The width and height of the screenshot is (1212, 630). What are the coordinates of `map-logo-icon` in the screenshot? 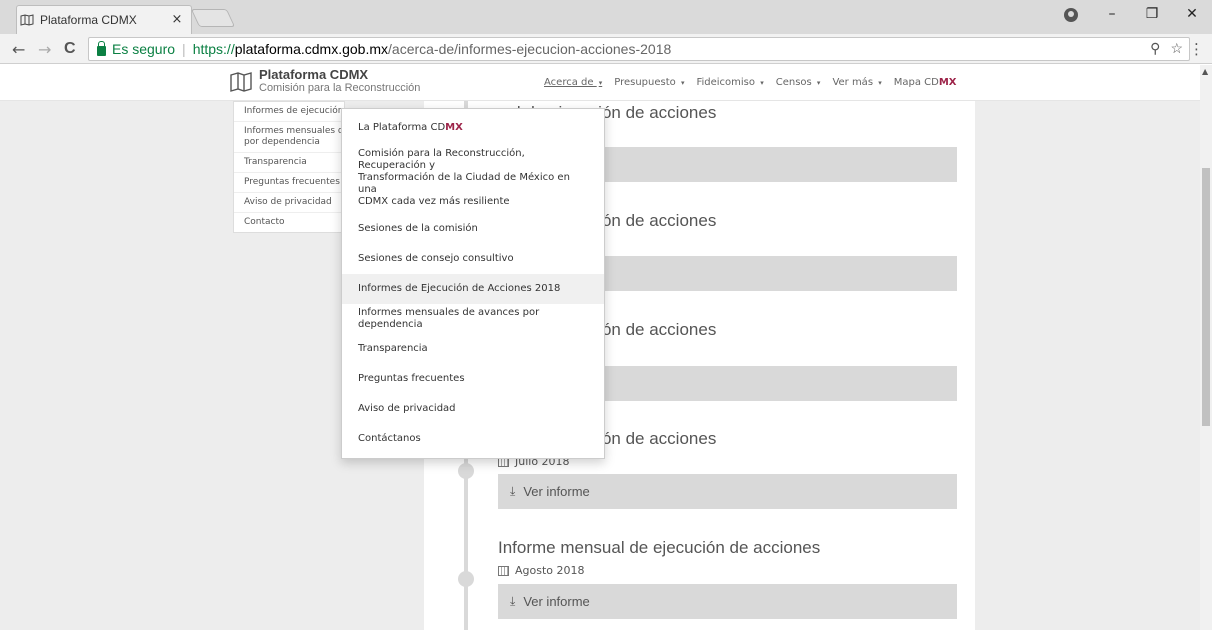 It's located at (241, 81).